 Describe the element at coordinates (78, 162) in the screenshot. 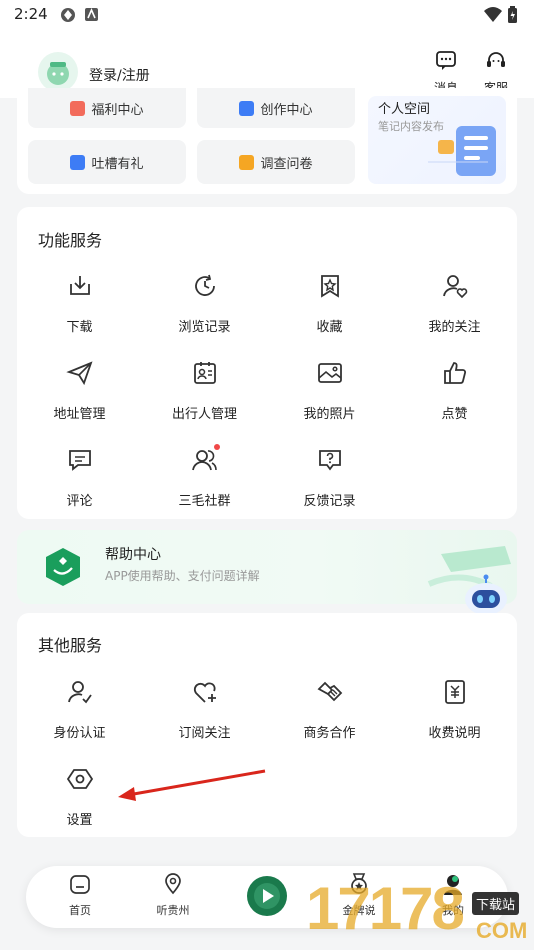

I see `edit-icon` at that location.